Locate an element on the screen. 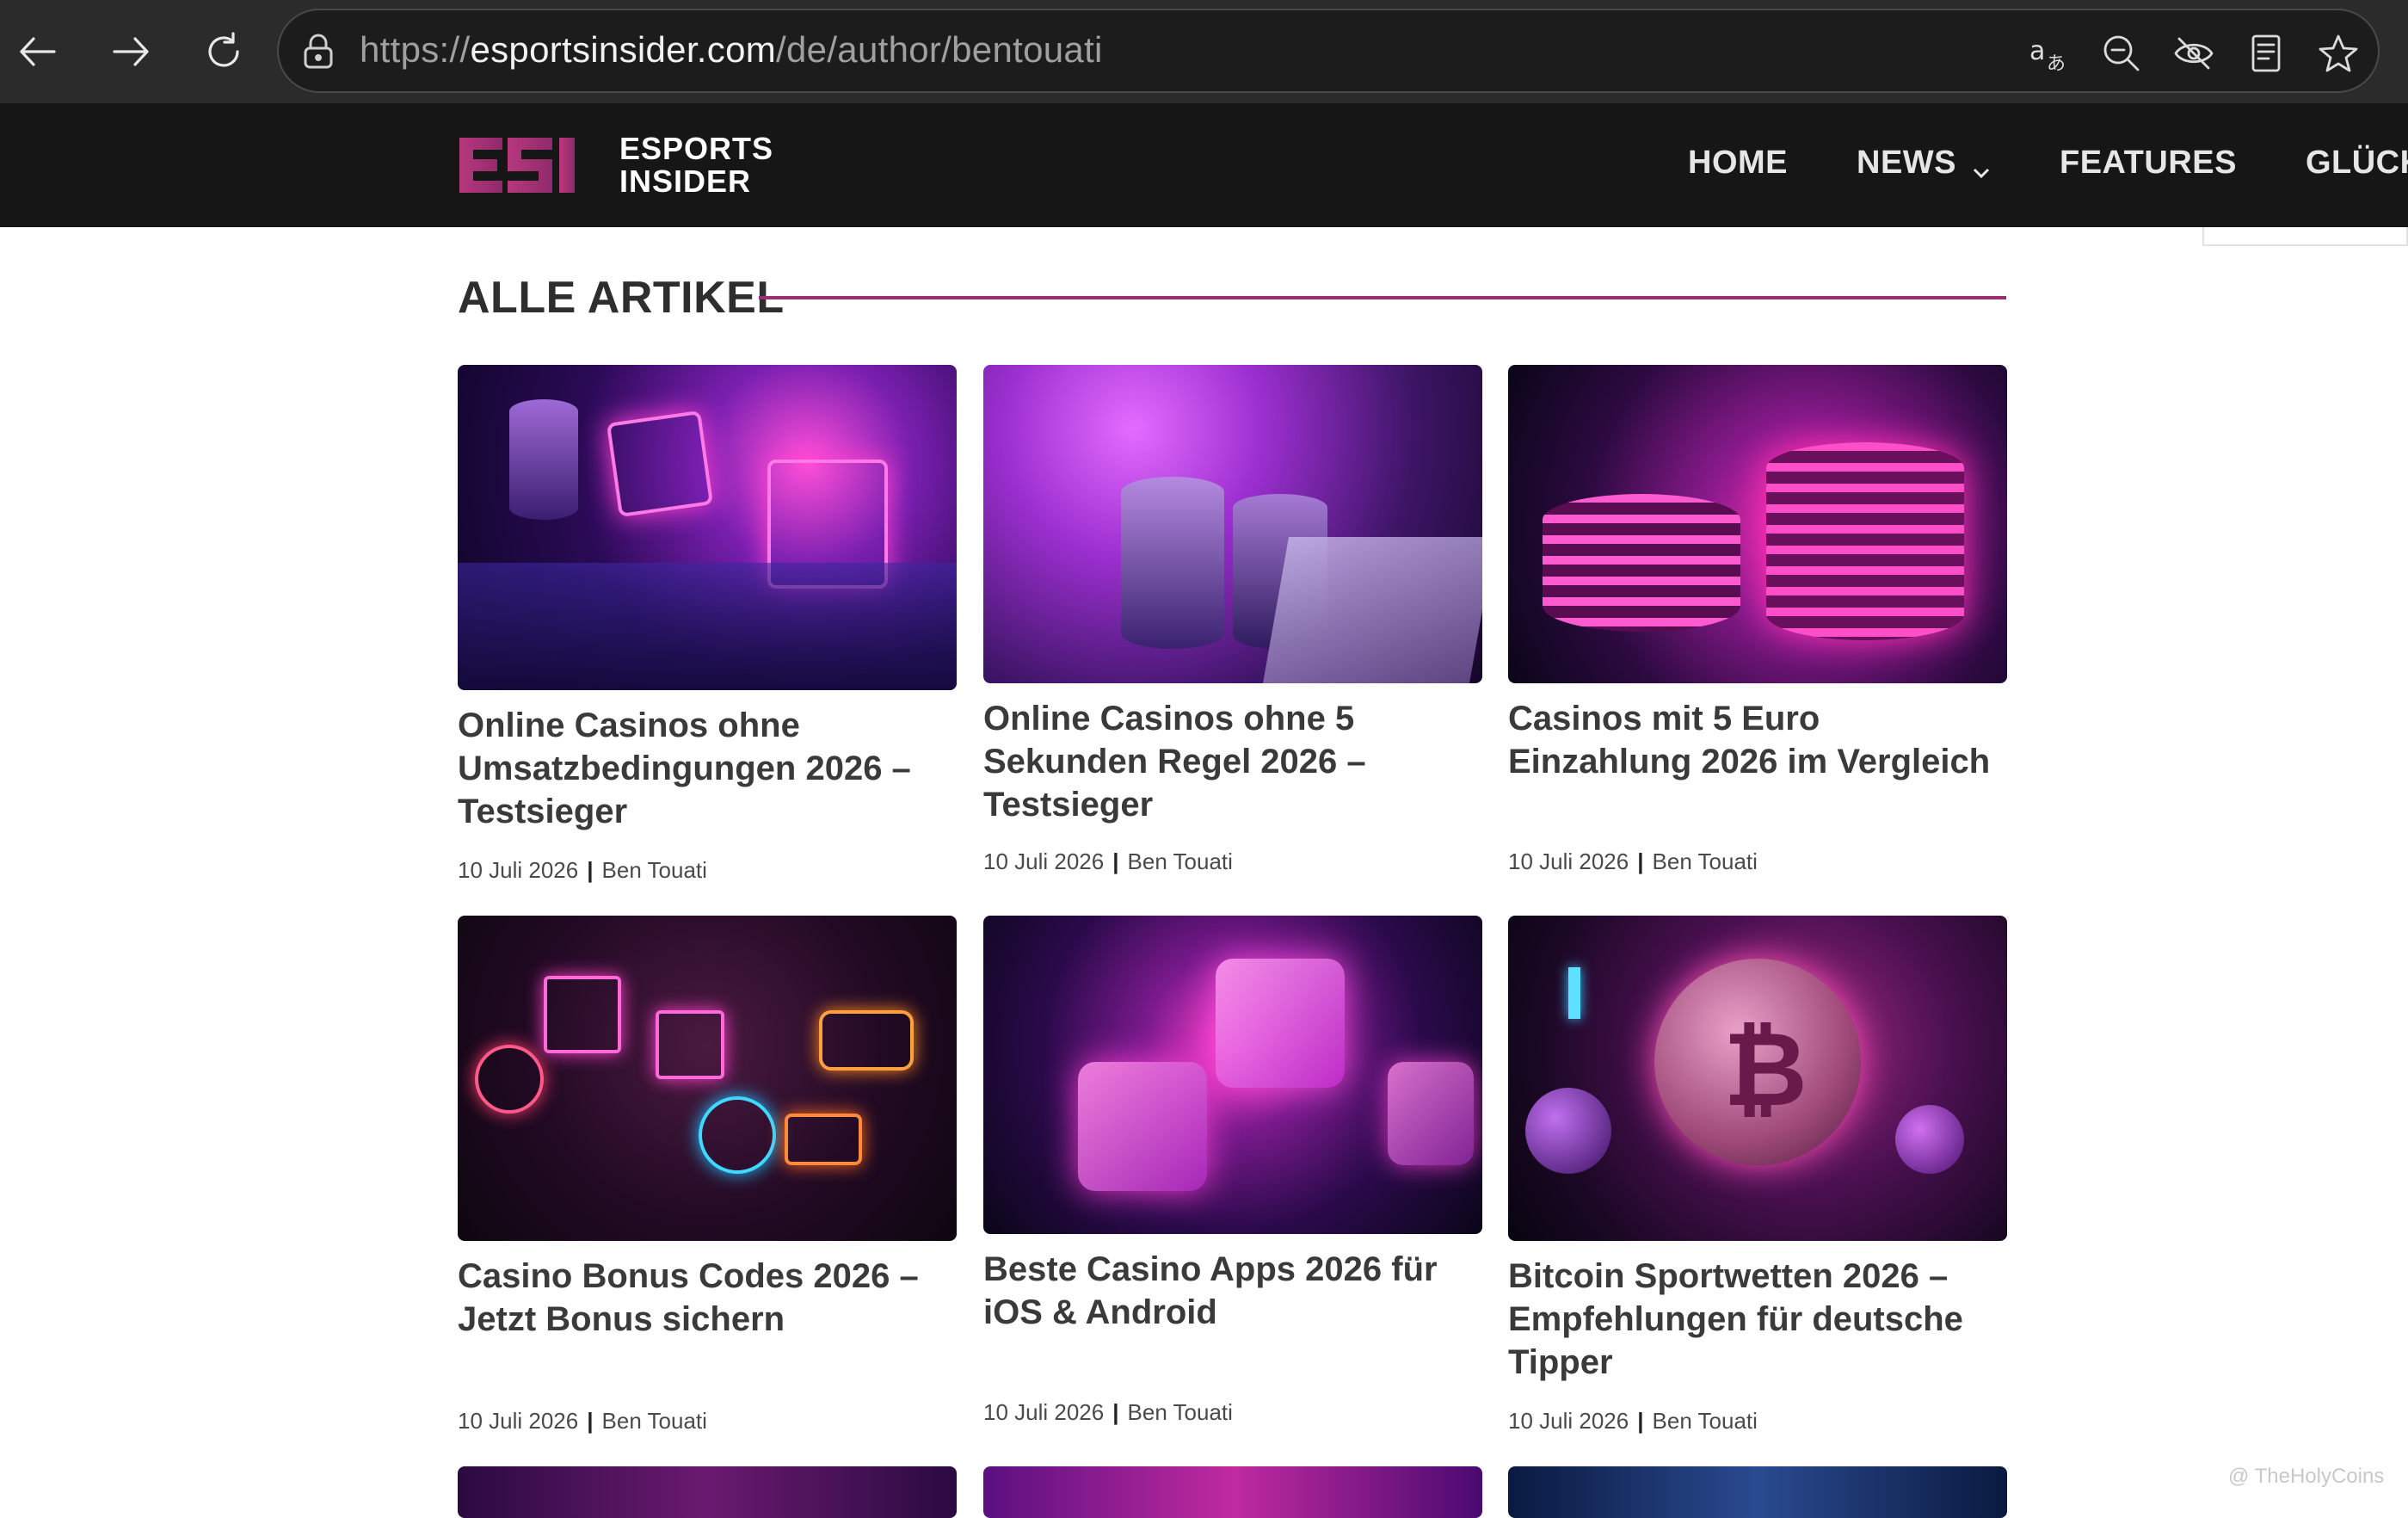 This screenshot has width=2408, height=1518. chevron-down-icon is located at coordinates (1981, 166).